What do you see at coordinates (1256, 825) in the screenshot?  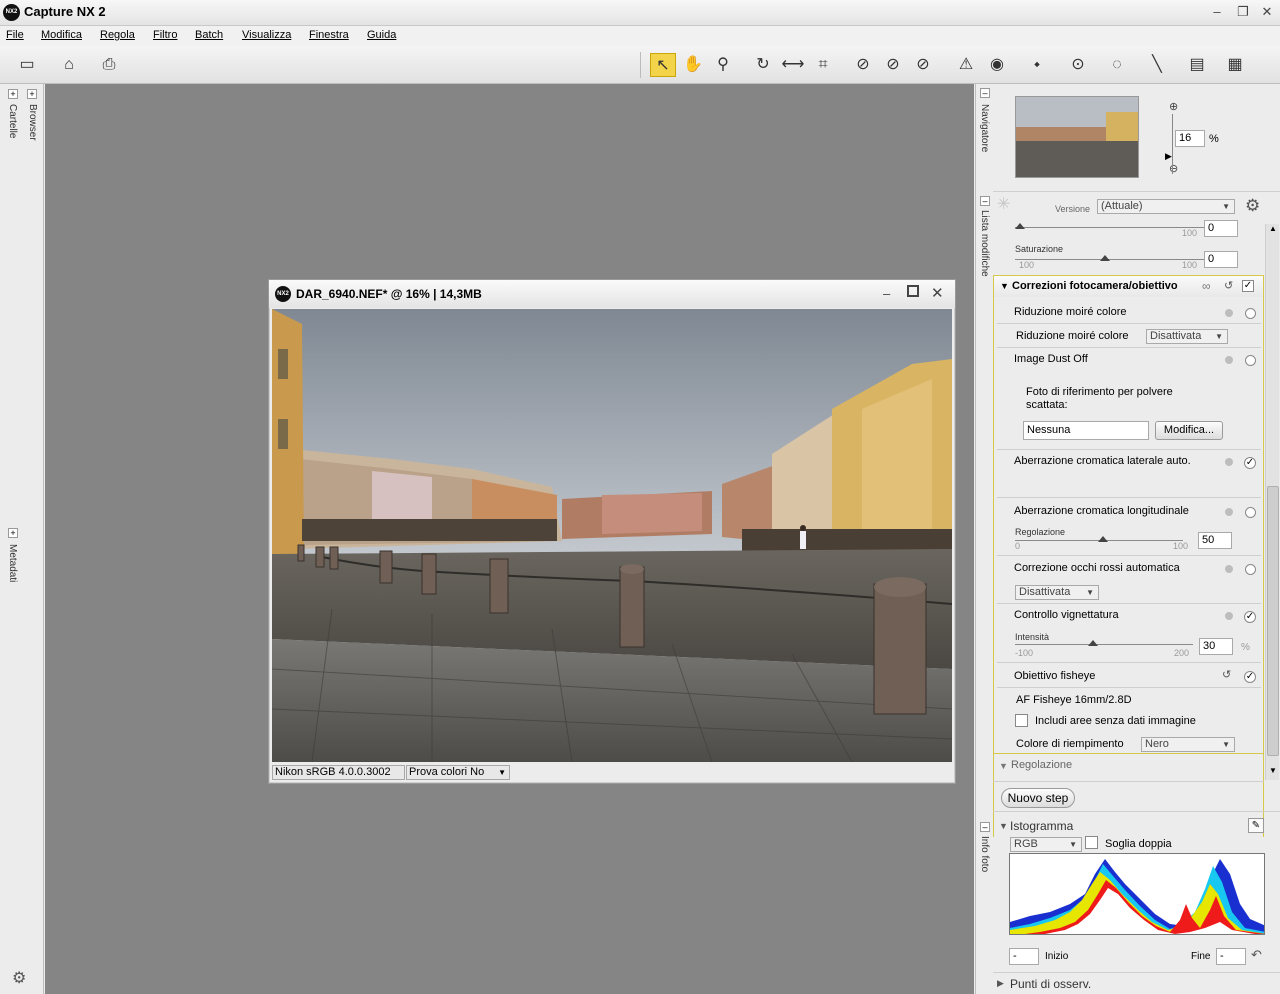 I see `eyedropper-icon: ✎` at bounding box center [1256, 825].